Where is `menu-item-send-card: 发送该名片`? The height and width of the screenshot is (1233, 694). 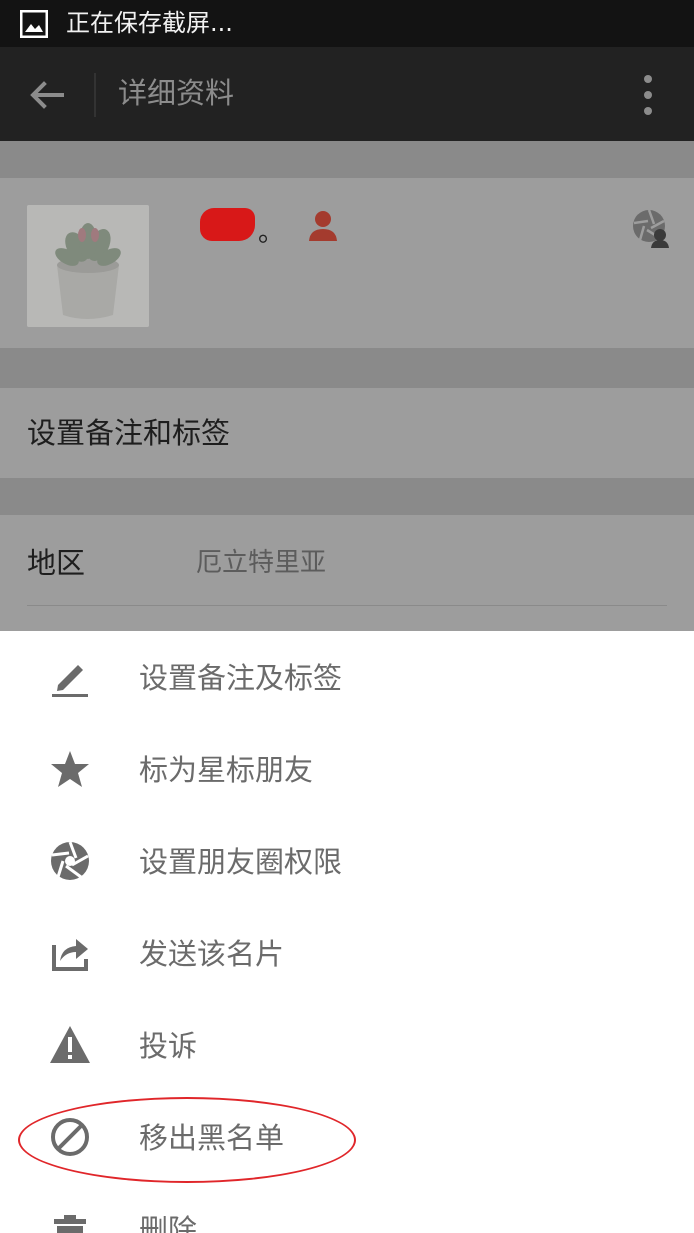 menu-item-send-card: 发送该名片 is located at coordinates (347, 955).